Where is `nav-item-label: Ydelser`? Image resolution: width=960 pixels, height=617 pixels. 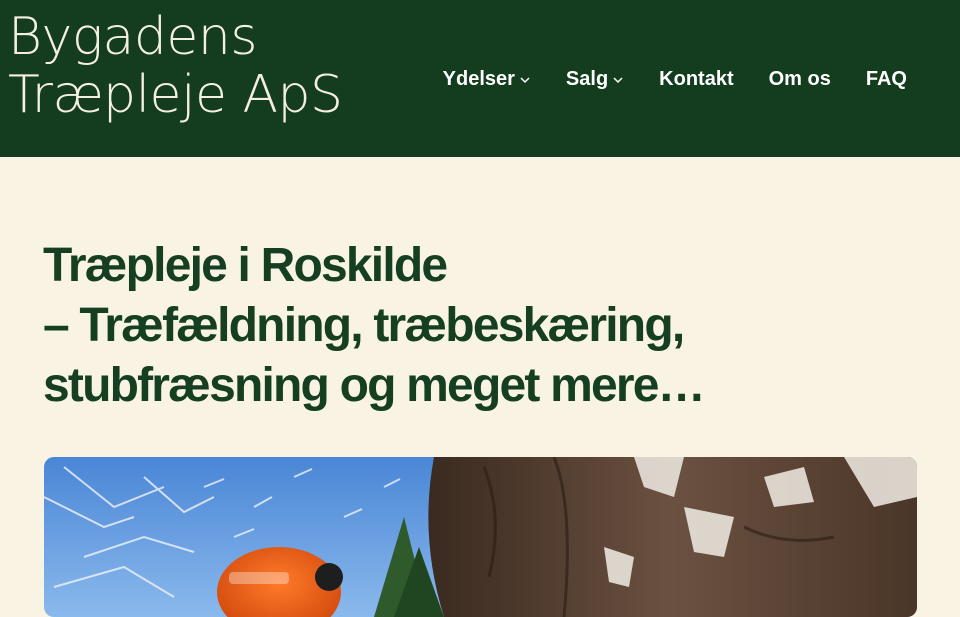
nav-item-label: Ydelser is located at coordinates (478, 79).